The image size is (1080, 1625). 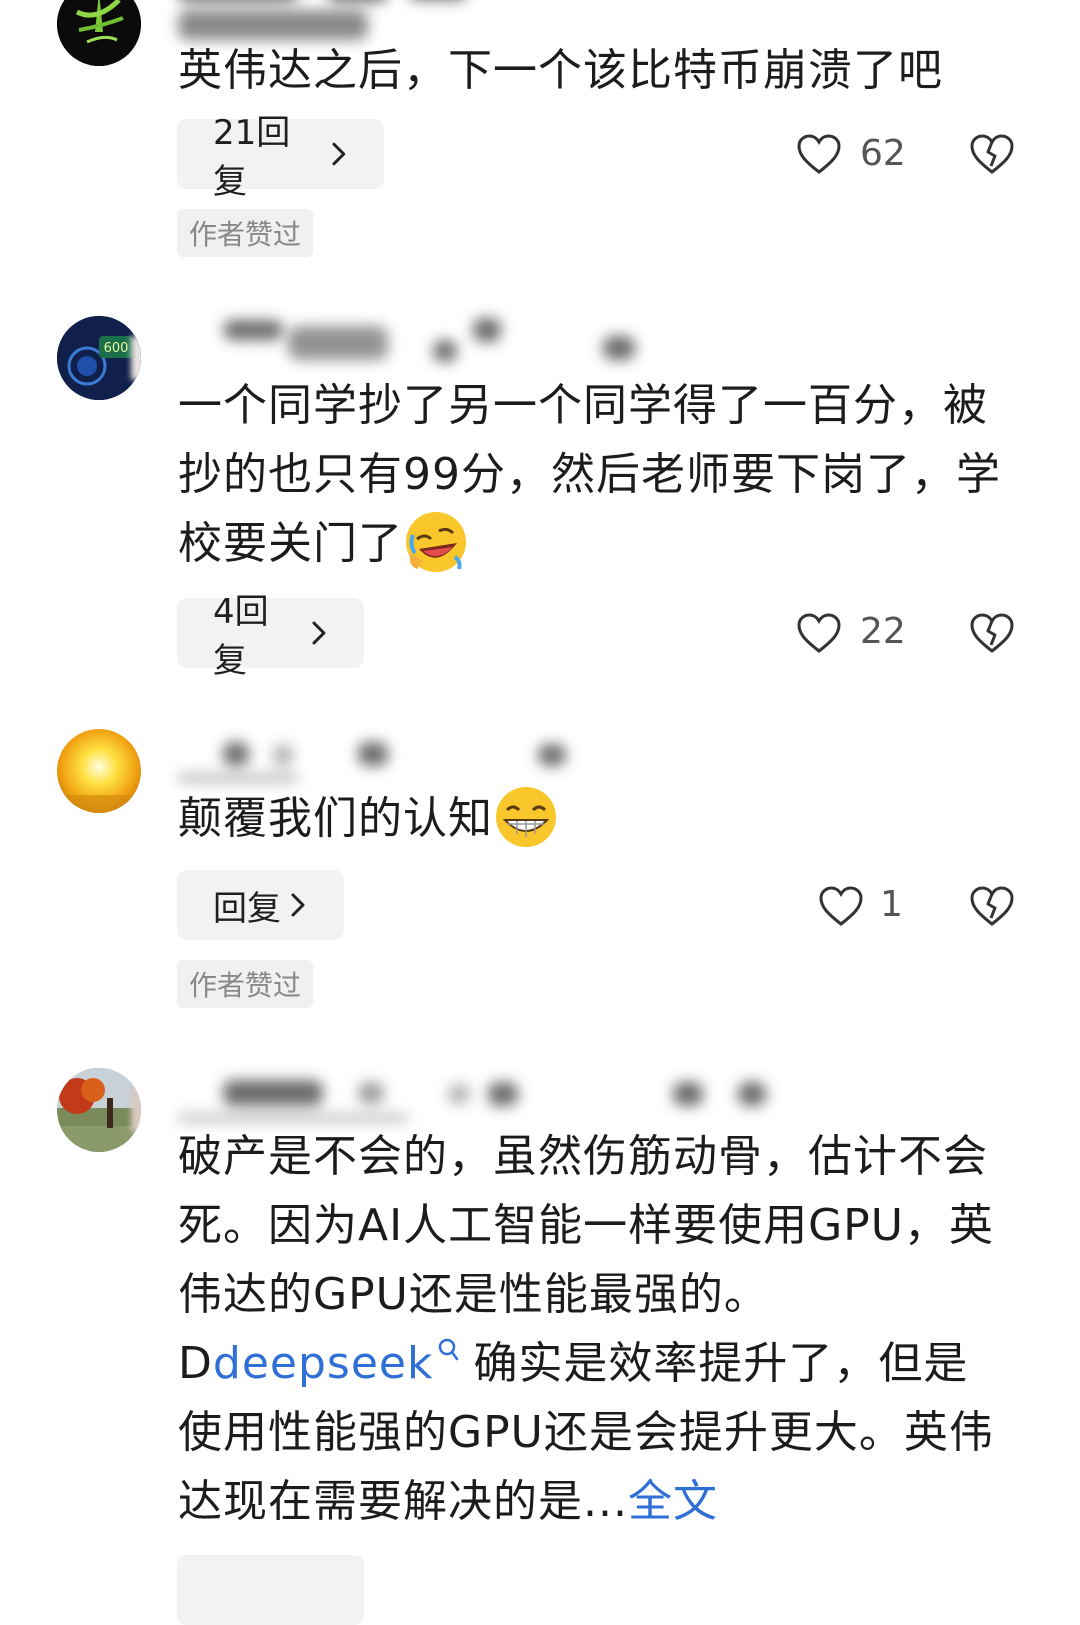 What do you see at coordinates (883, 631) in the screenshot?
I see `like-count: 22` at bounding box center [883, 631].